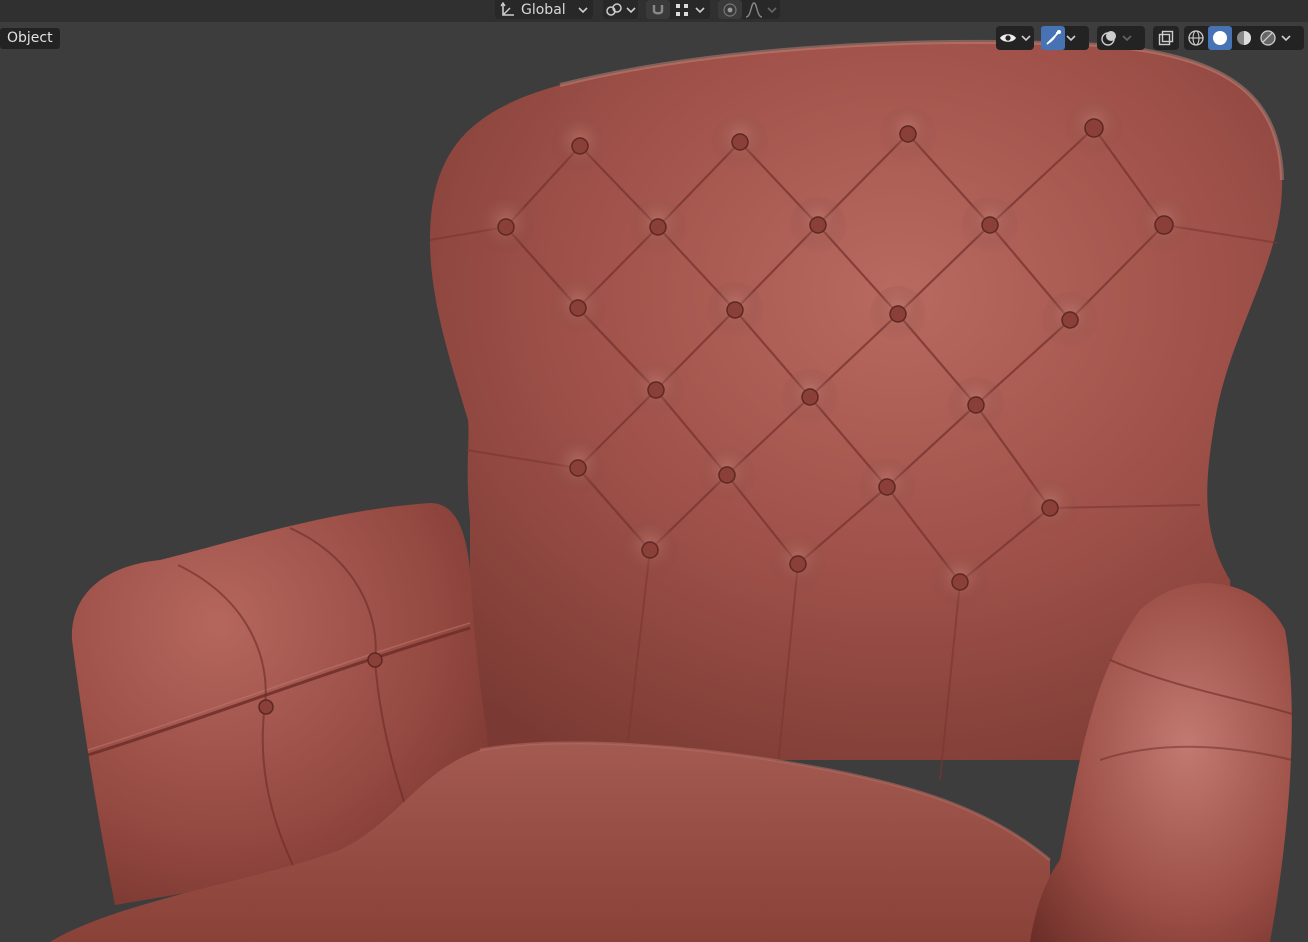 The width and height of the screenshot is (1308, 942). I want to click on shading-modes-group, so click(1244, 38).